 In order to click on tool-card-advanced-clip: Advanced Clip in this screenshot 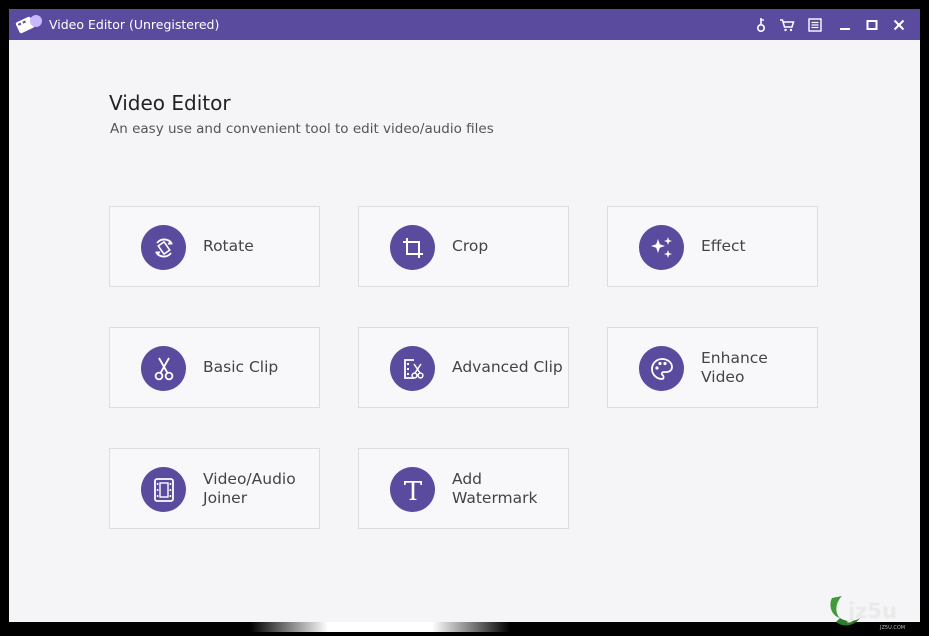, I will do `click(463, 367)`.